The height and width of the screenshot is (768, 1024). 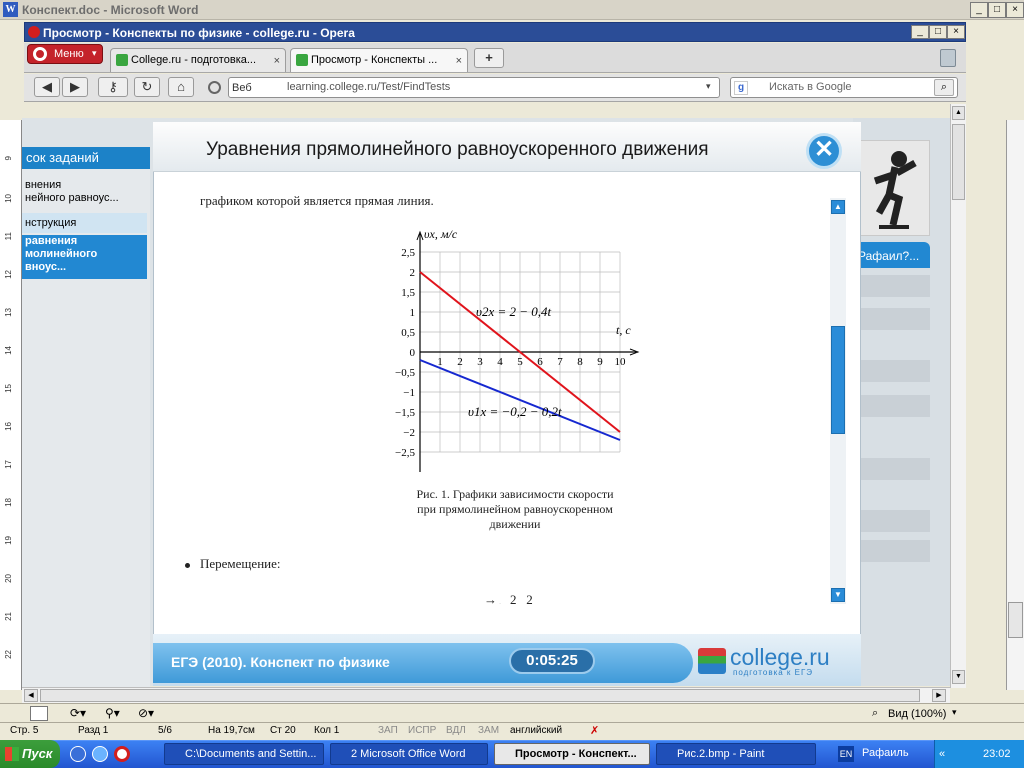 What do you see at coordinates (75, 87) in the screenshot?
I see `forward-button: ▶` at bounding box center [75, 87].